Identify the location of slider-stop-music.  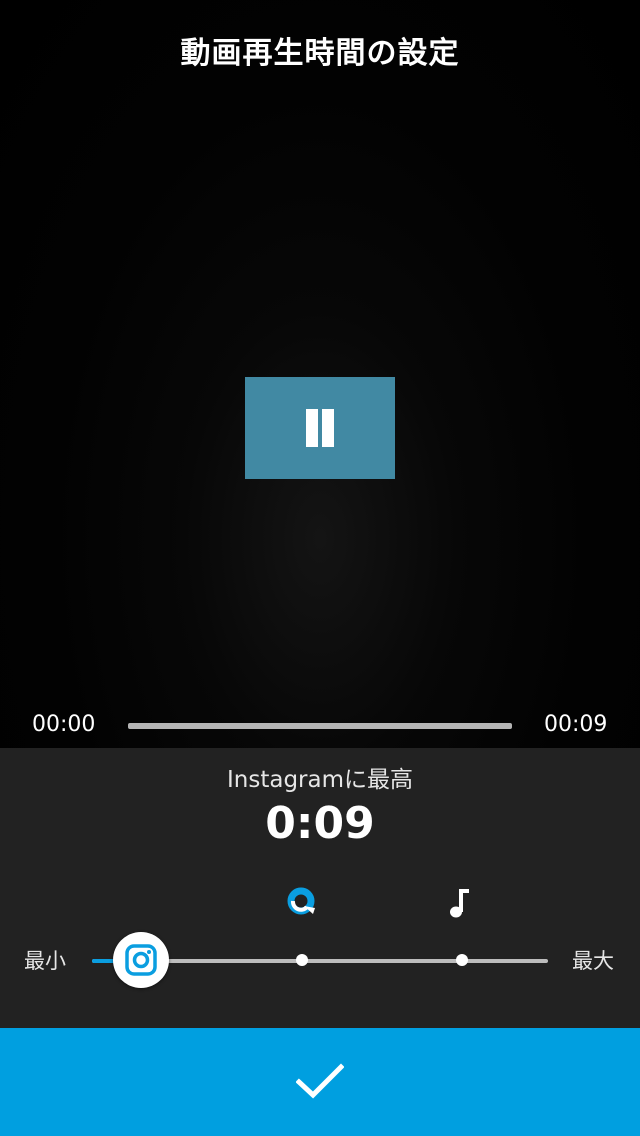
(462, 960).